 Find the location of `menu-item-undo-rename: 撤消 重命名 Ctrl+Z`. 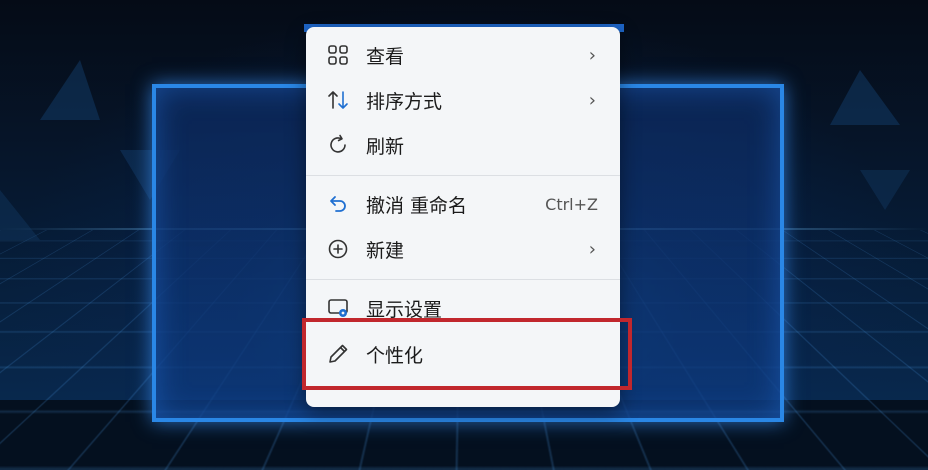

menu-item-undo-rename: 撤消 重命名 Ctrl+Z is located at coordinates (463, 204).